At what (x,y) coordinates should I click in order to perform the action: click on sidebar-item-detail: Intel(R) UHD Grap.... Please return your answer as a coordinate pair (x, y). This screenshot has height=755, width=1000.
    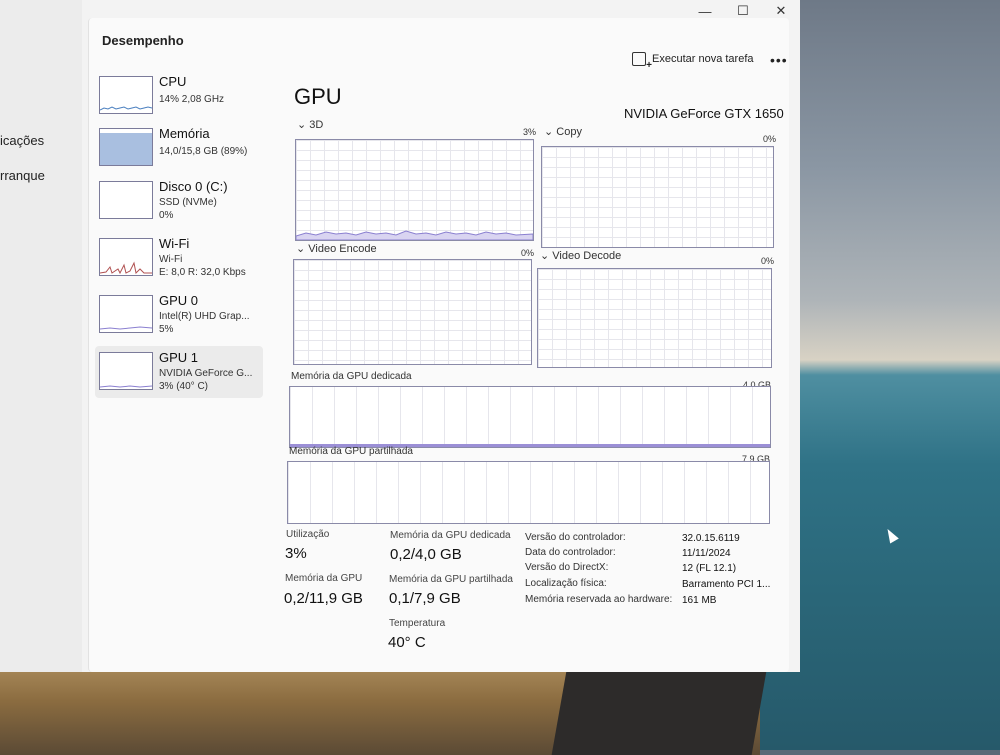
    Looking at the image, I should click on (204, 316).